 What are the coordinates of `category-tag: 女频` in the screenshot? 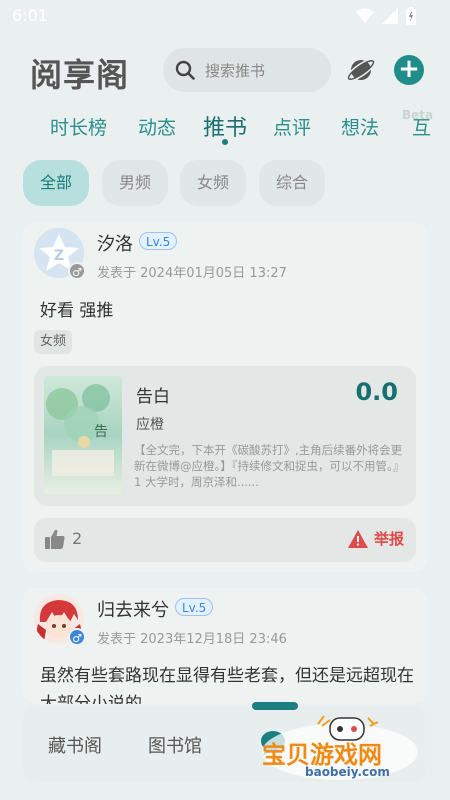 It's located at (53, 342).